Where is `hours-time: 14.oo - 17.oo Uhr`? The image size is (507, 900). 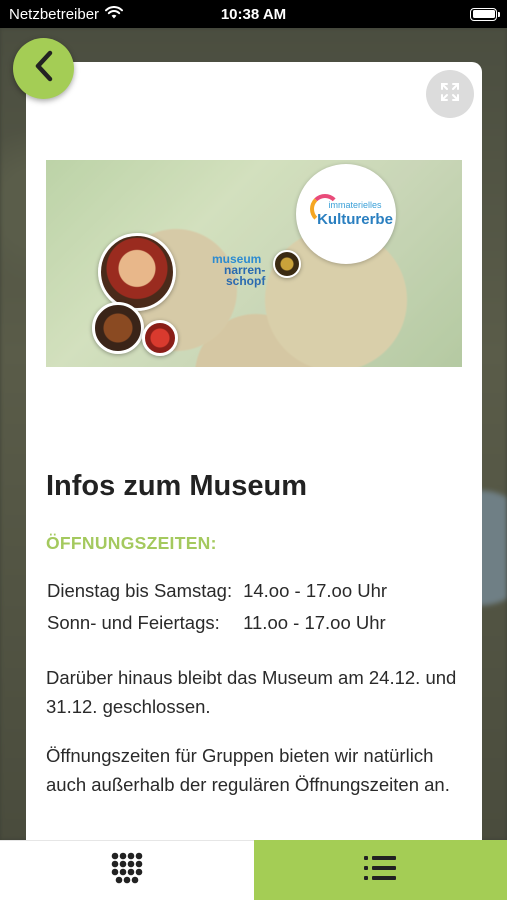 hours-time: 14.oo - 17.oo Uhr is located at coordinates (315, 590).